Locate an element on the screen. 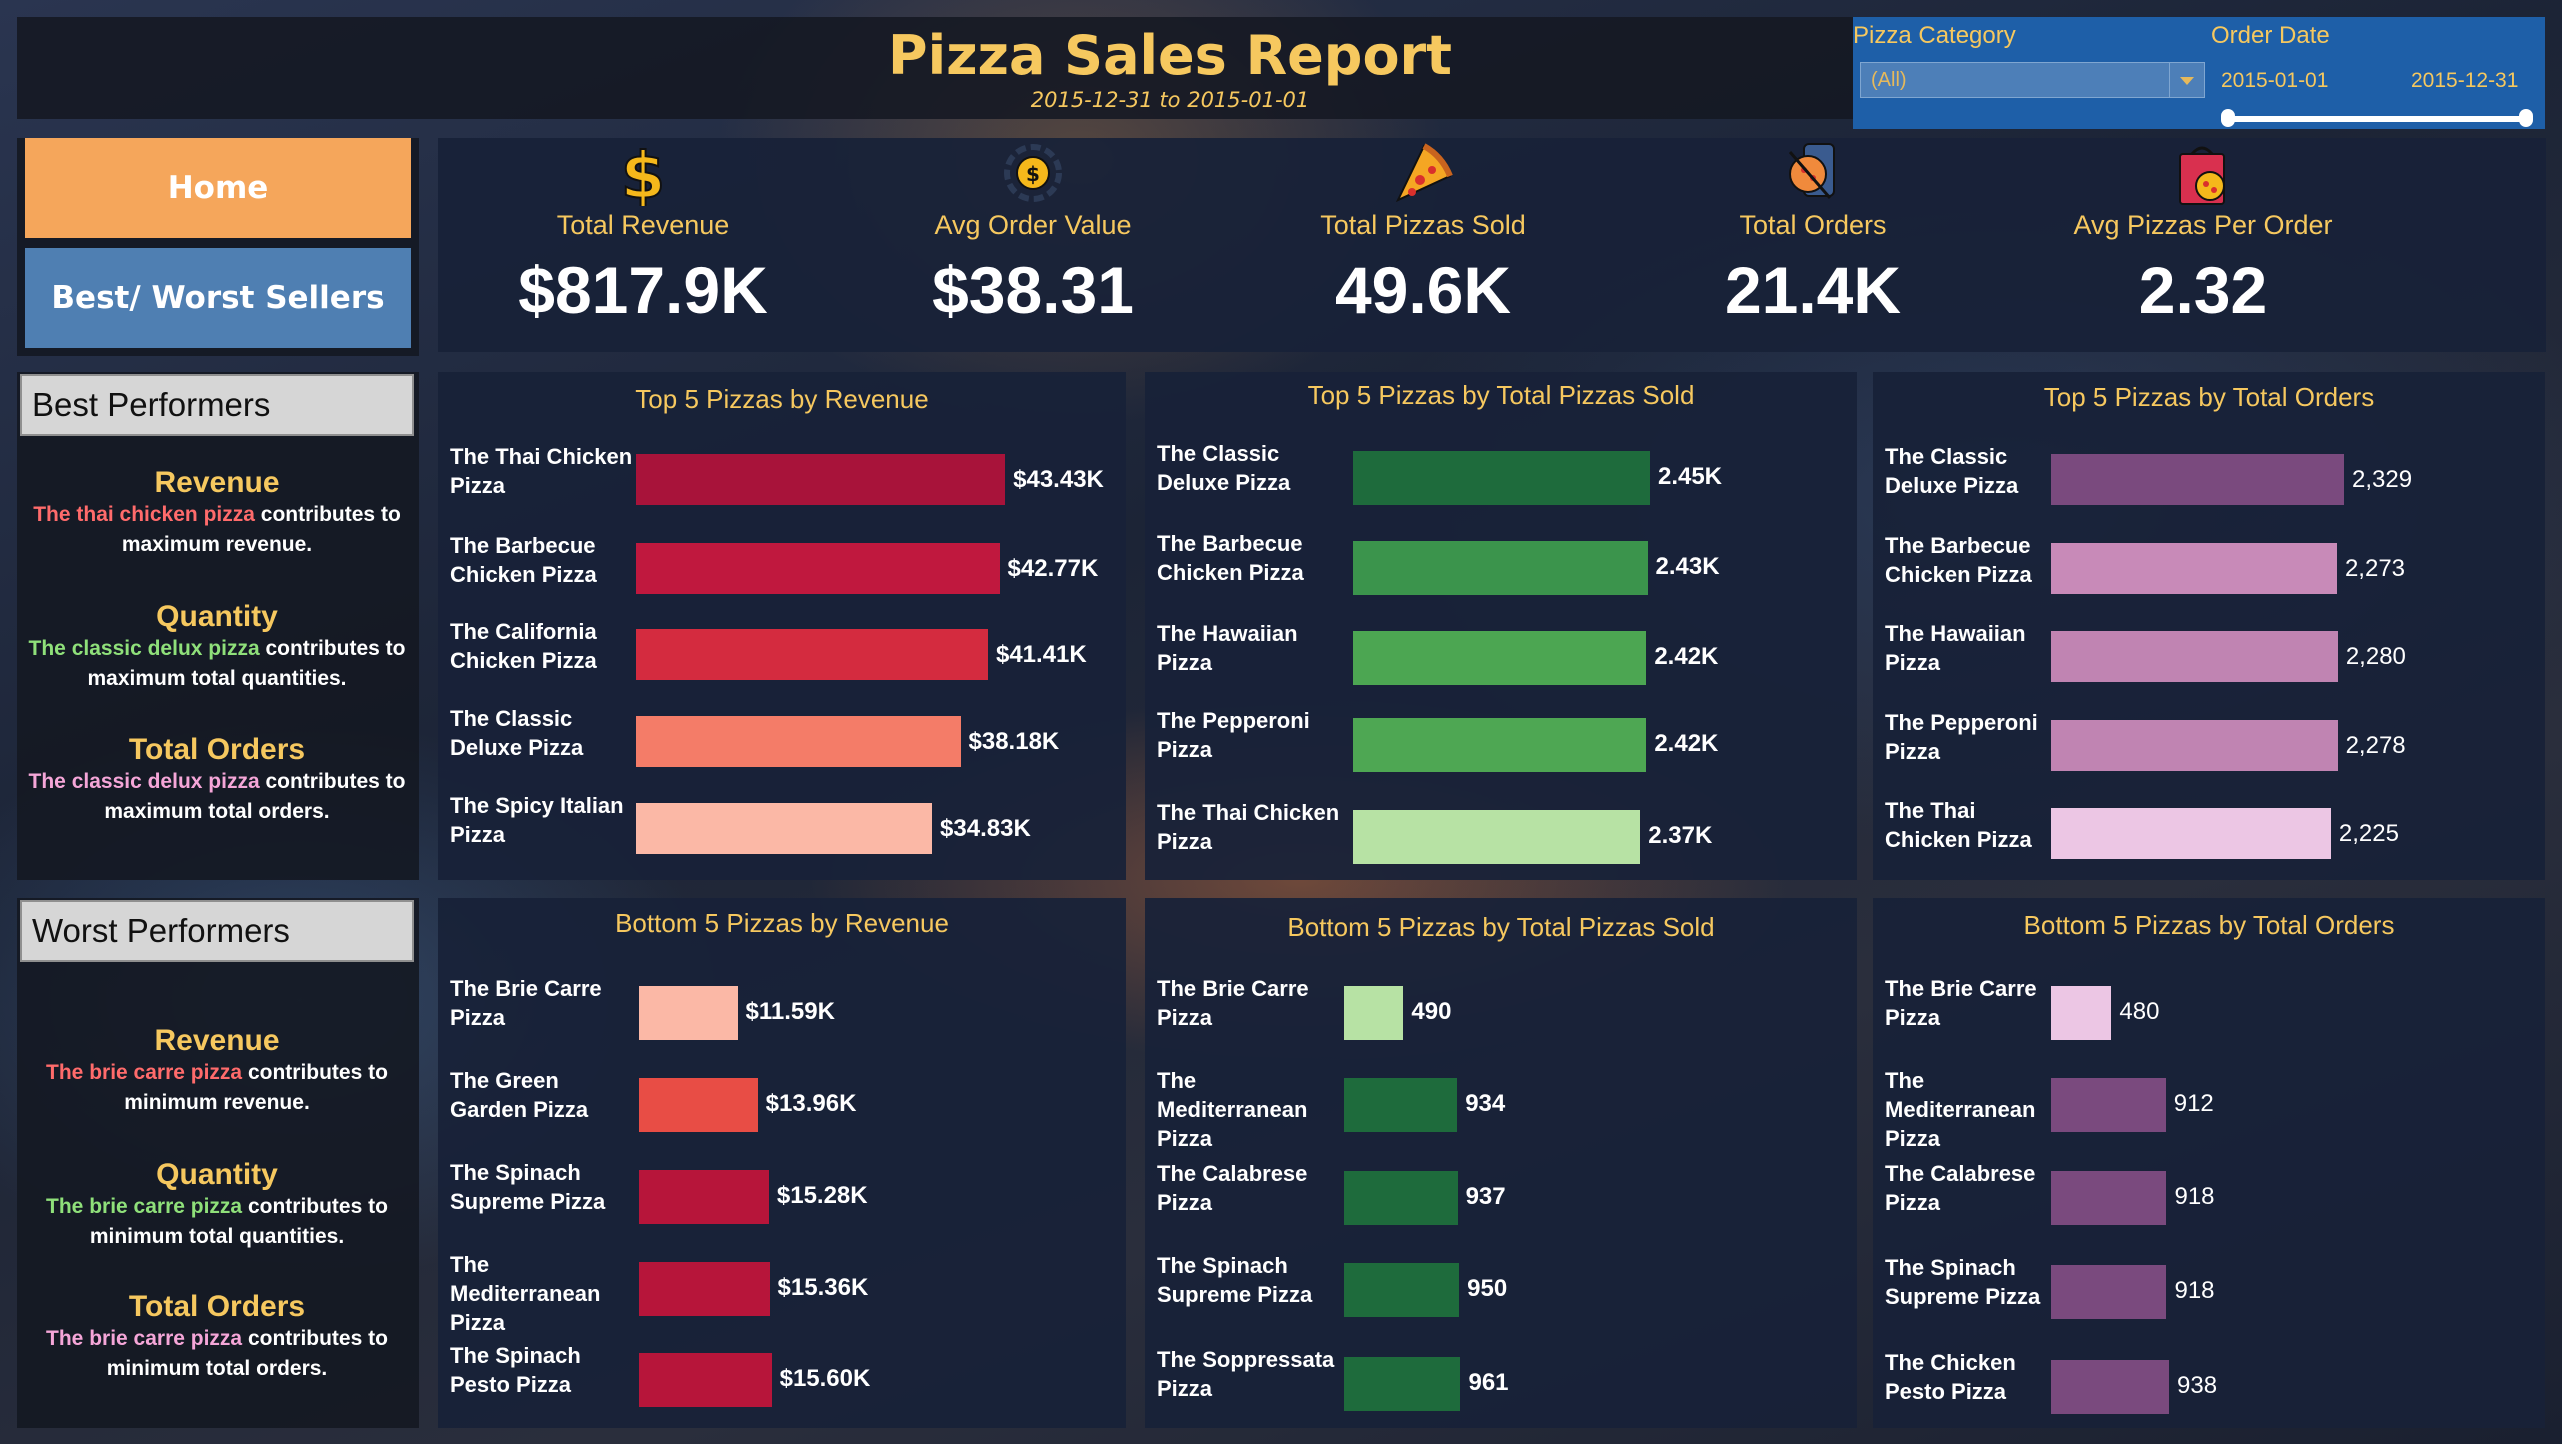 The image size is (2562, 1444). bar-value-label: $43.43K is located at coordinates (1058, 479).